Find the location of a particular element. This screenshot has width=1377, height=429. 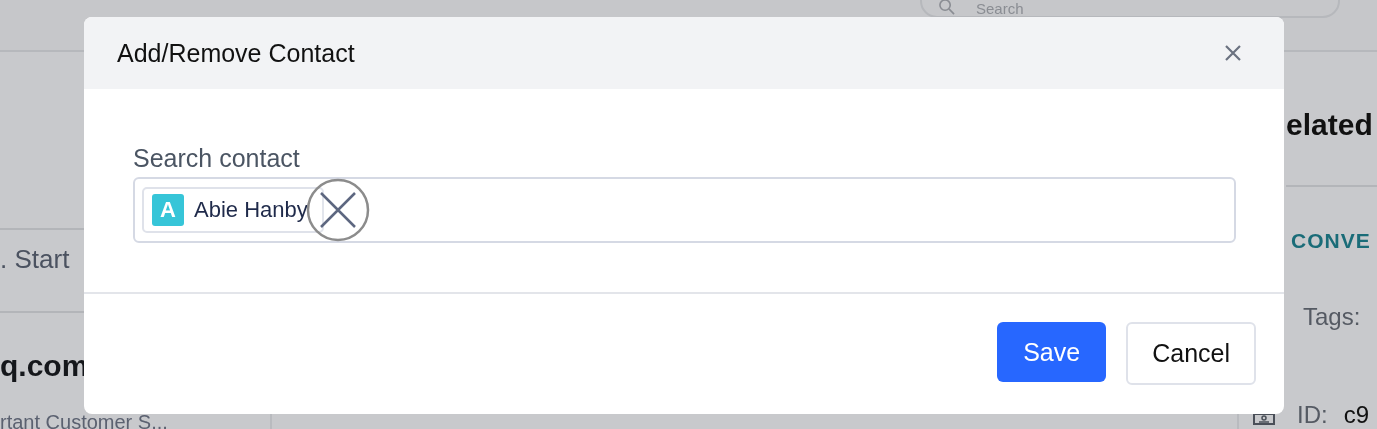

search-placeholder: Search is located at coordinates (1000, 8).